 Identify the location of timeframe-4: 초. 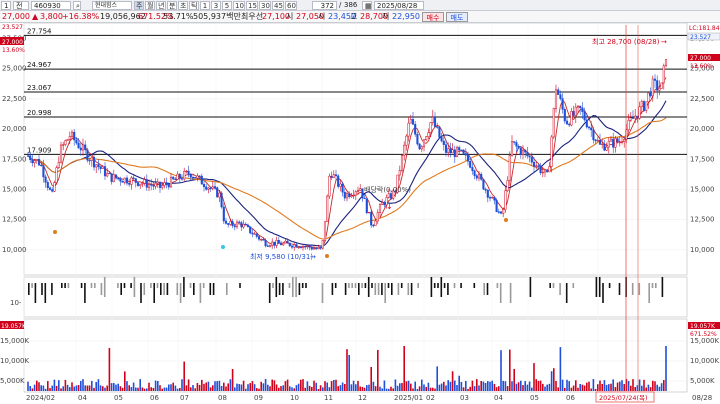
(183, 5).